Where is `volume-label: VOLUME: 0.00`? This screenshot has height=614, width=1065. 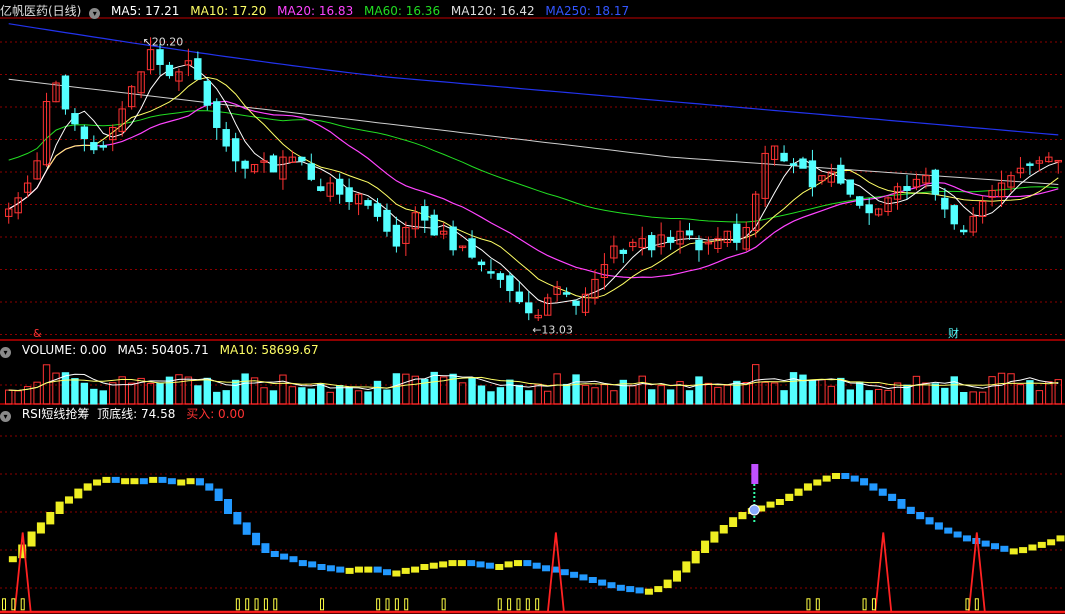
volume-label: VOLUME: 0.00 is located at coordinates (64, 350).